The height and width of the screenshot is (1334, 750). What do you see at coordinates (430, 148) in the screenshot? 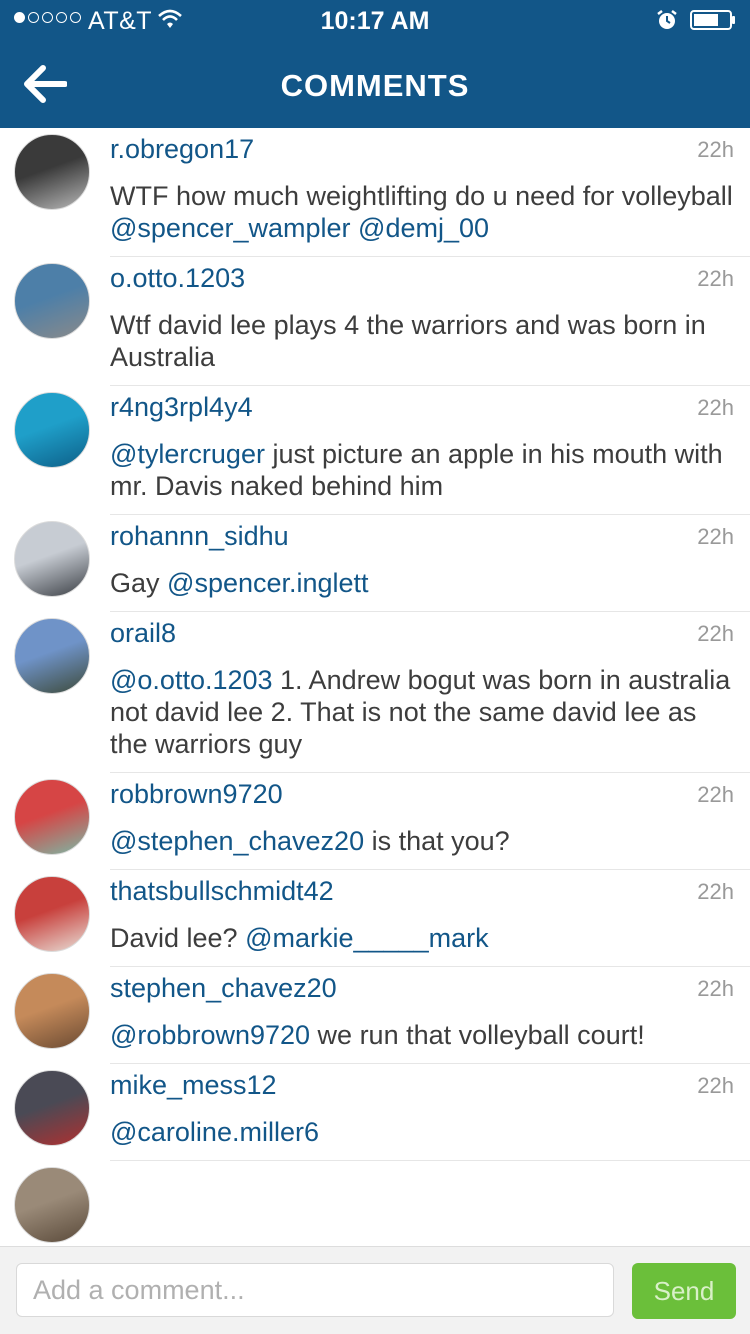
I see `comment-username: r.obregon17` at bounding box center [430, 148].